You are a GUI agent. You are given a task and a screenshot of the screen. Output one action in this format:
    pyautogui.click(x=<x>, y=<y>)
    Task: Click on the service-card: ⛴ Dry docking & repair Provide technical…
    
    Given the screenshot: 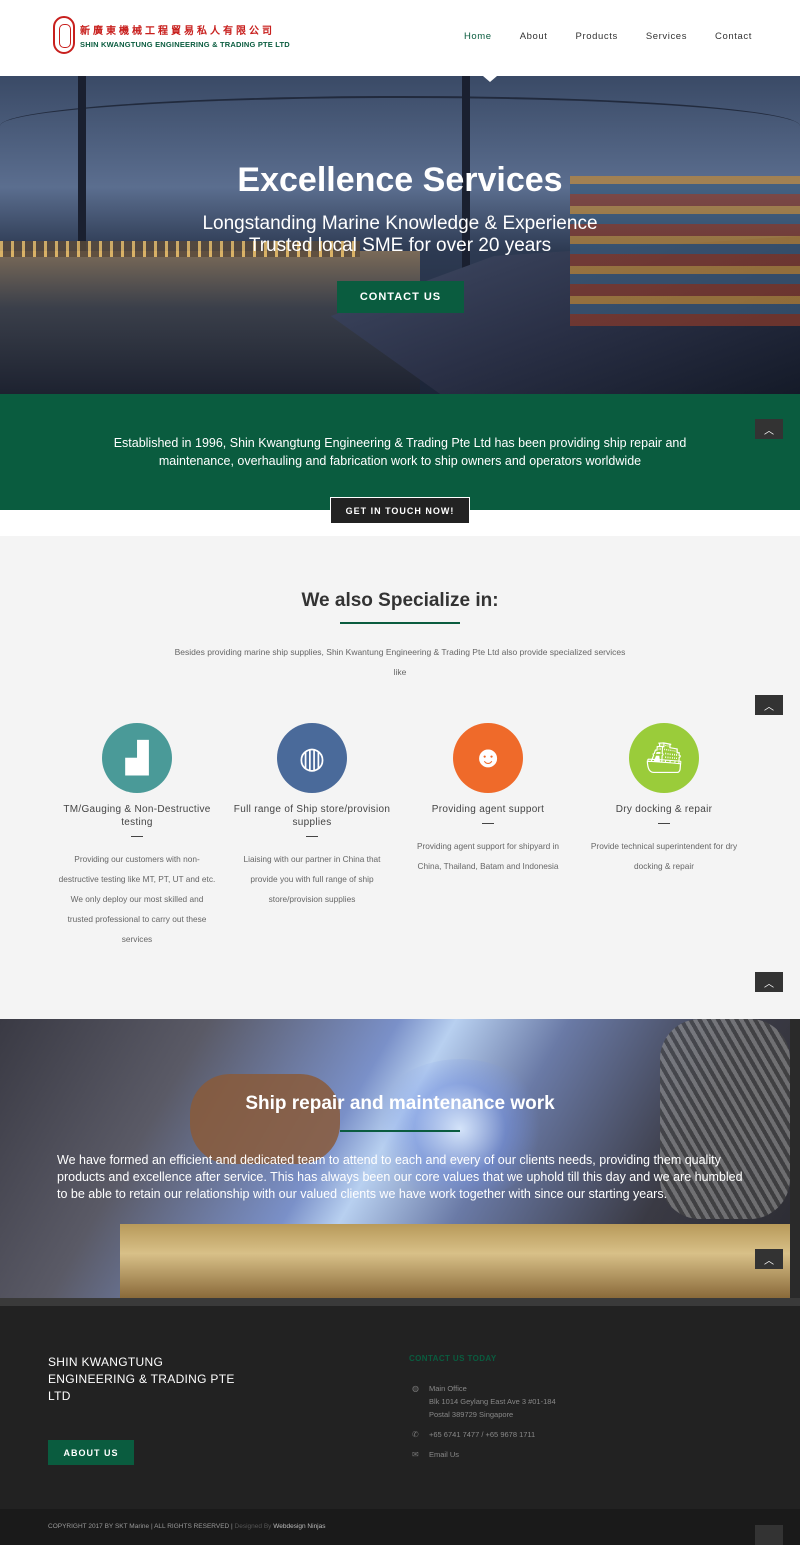 What is the action you would take?
    pyautogui.click(x=664, y=799)
    